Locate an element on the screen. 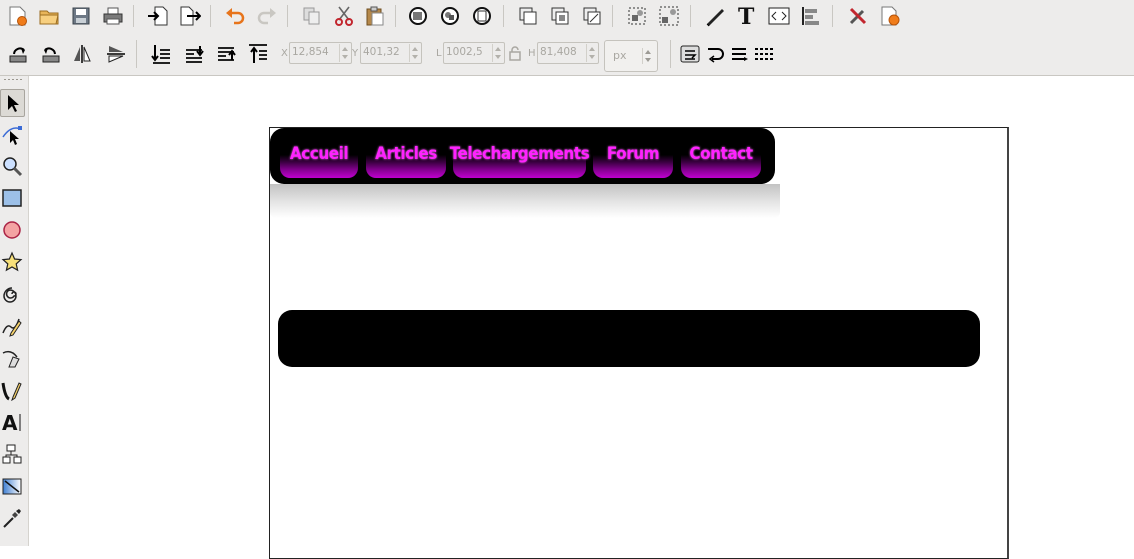 Image resolution: width=1134 pixels, height=559 pixels. menu-button-telechargements: Telechargements is located at coordinates (519, 157).